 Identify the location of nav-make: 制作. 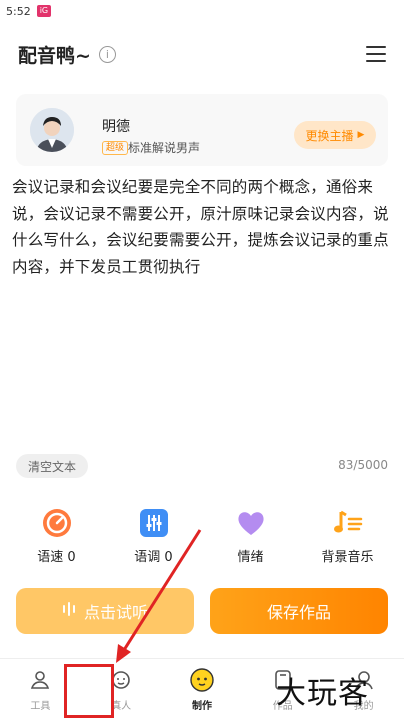
(202, 689).